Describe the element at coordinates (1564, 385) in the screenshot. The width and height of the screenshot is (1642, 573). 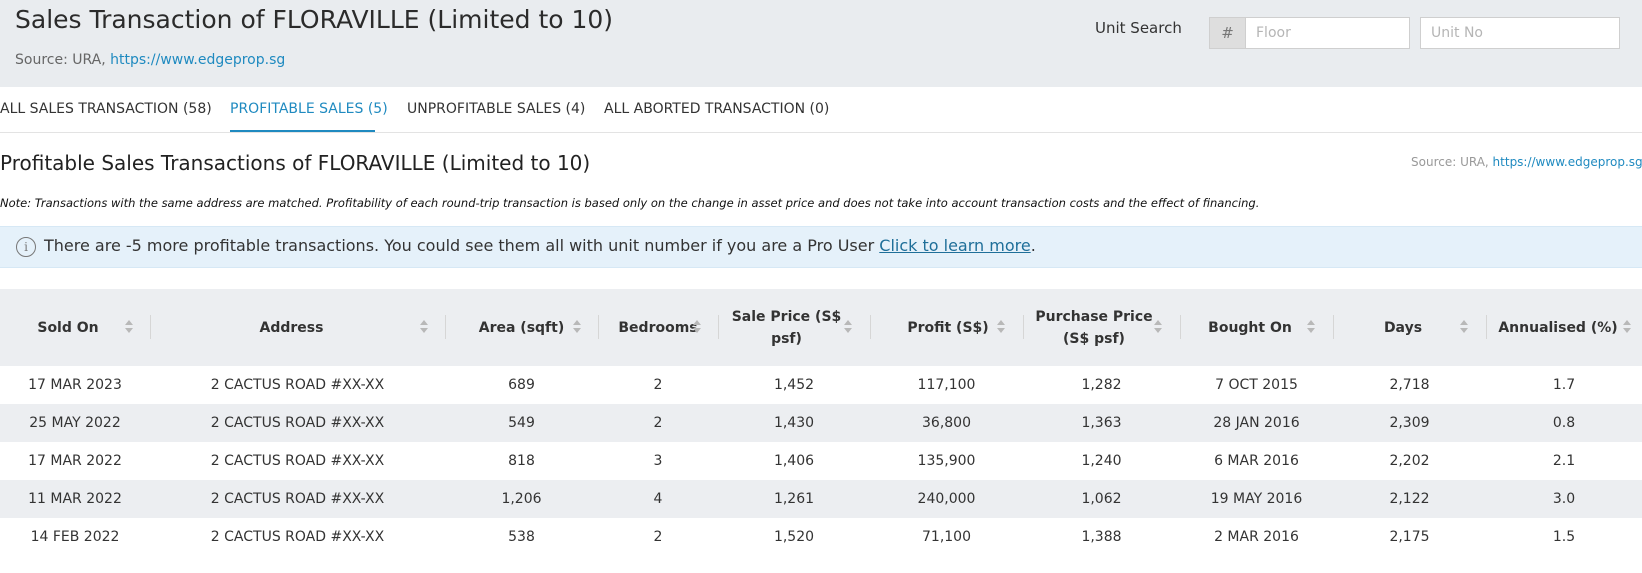
I see `cell-annualised: 1.7` at that location.